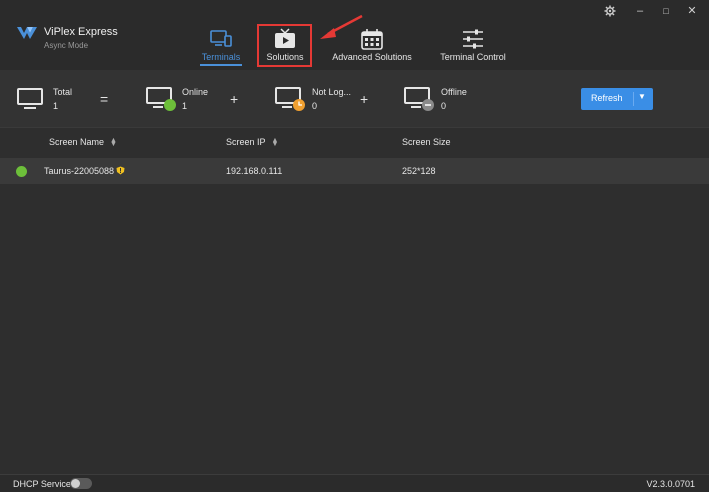 This screenshot has width=709, height=492. Describe the element at coordinates (104, 99) in the screenshot. I see `equals-sign: =` at that location.